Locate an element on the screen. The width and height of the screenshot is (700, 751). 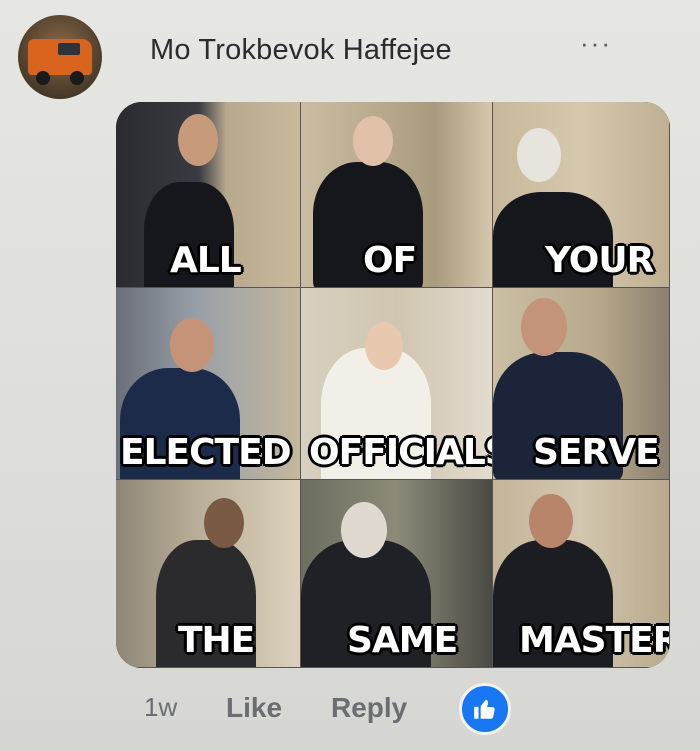
meme-caption: OF is located at coordinates (390, 260).